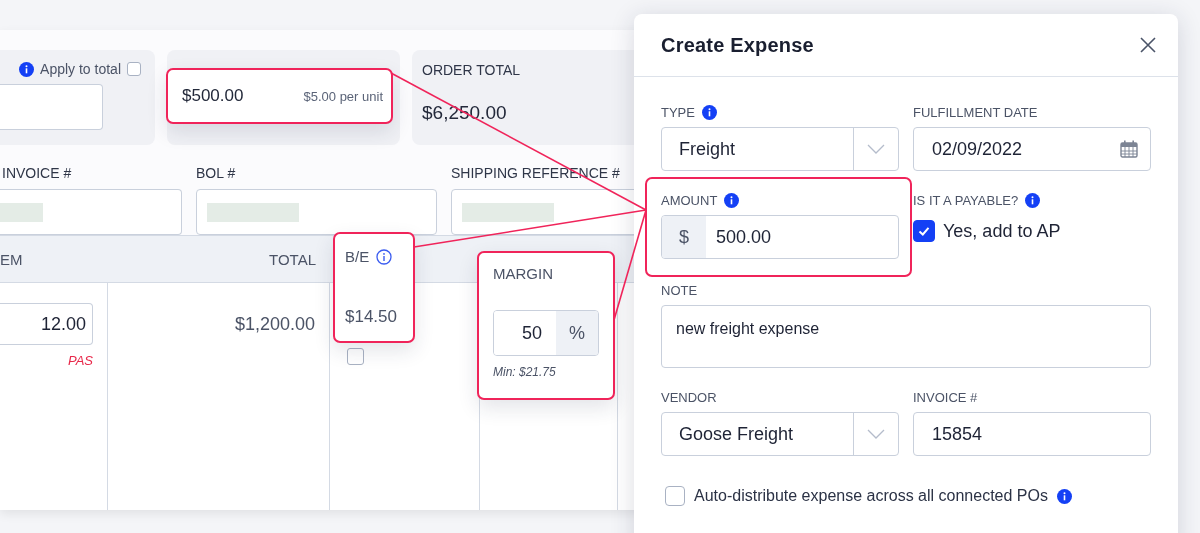  Describe the element at coordinates (523, 273) in the screenshot. I see `callout-label: MARGIN` at that location.